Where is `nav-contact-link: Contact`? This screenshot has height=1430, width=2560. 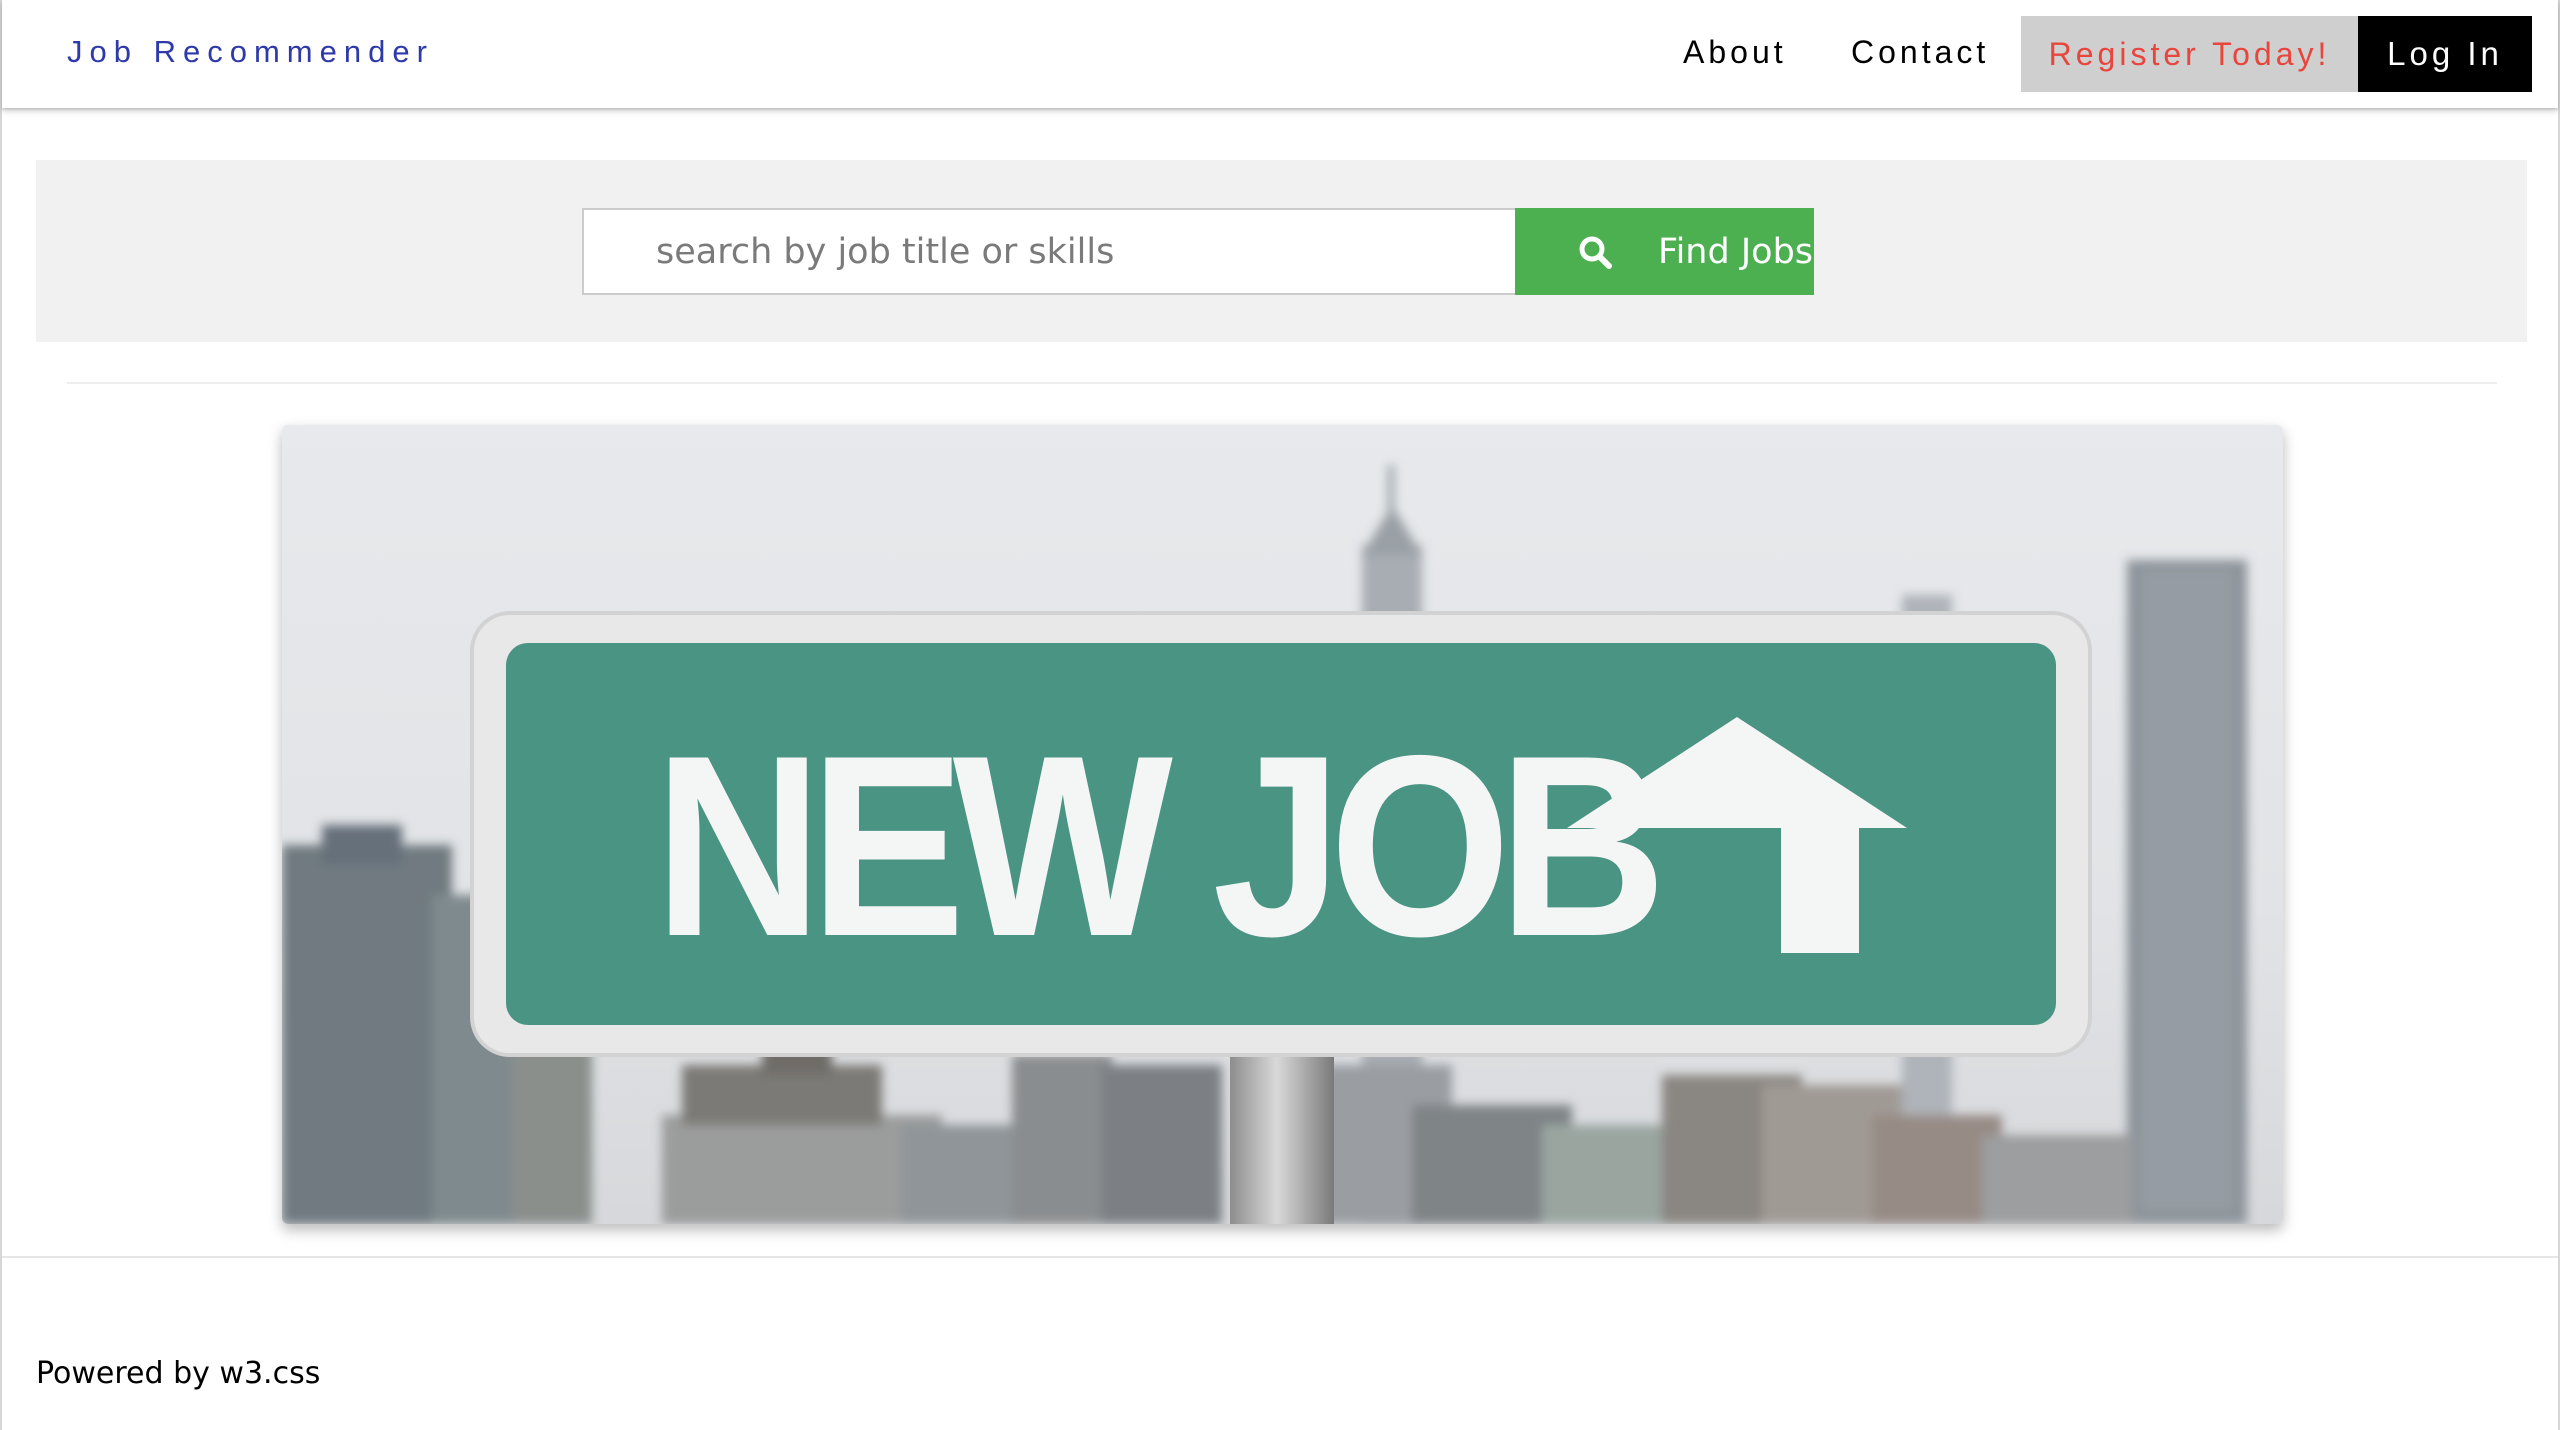 nav-contact-link: Contact is located at coordinates (1920, 52).